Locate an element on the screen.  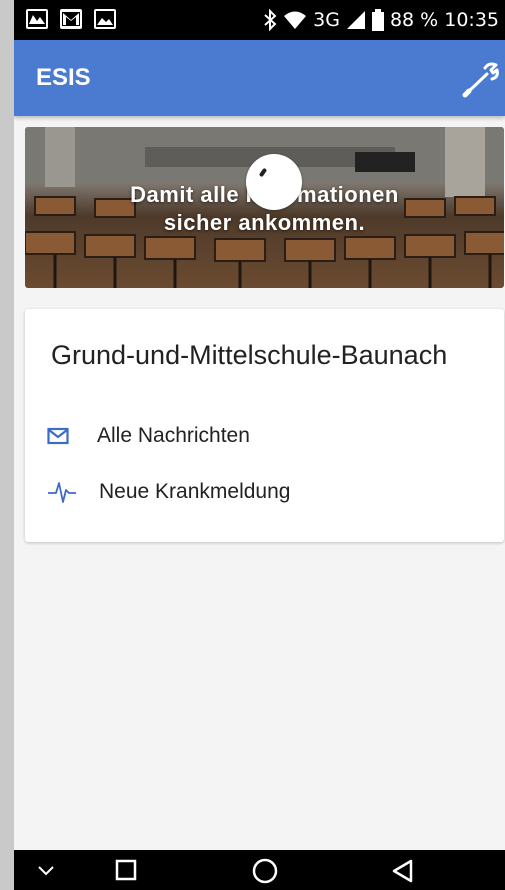
network-type: 3G is located at coordinates (326, 20).